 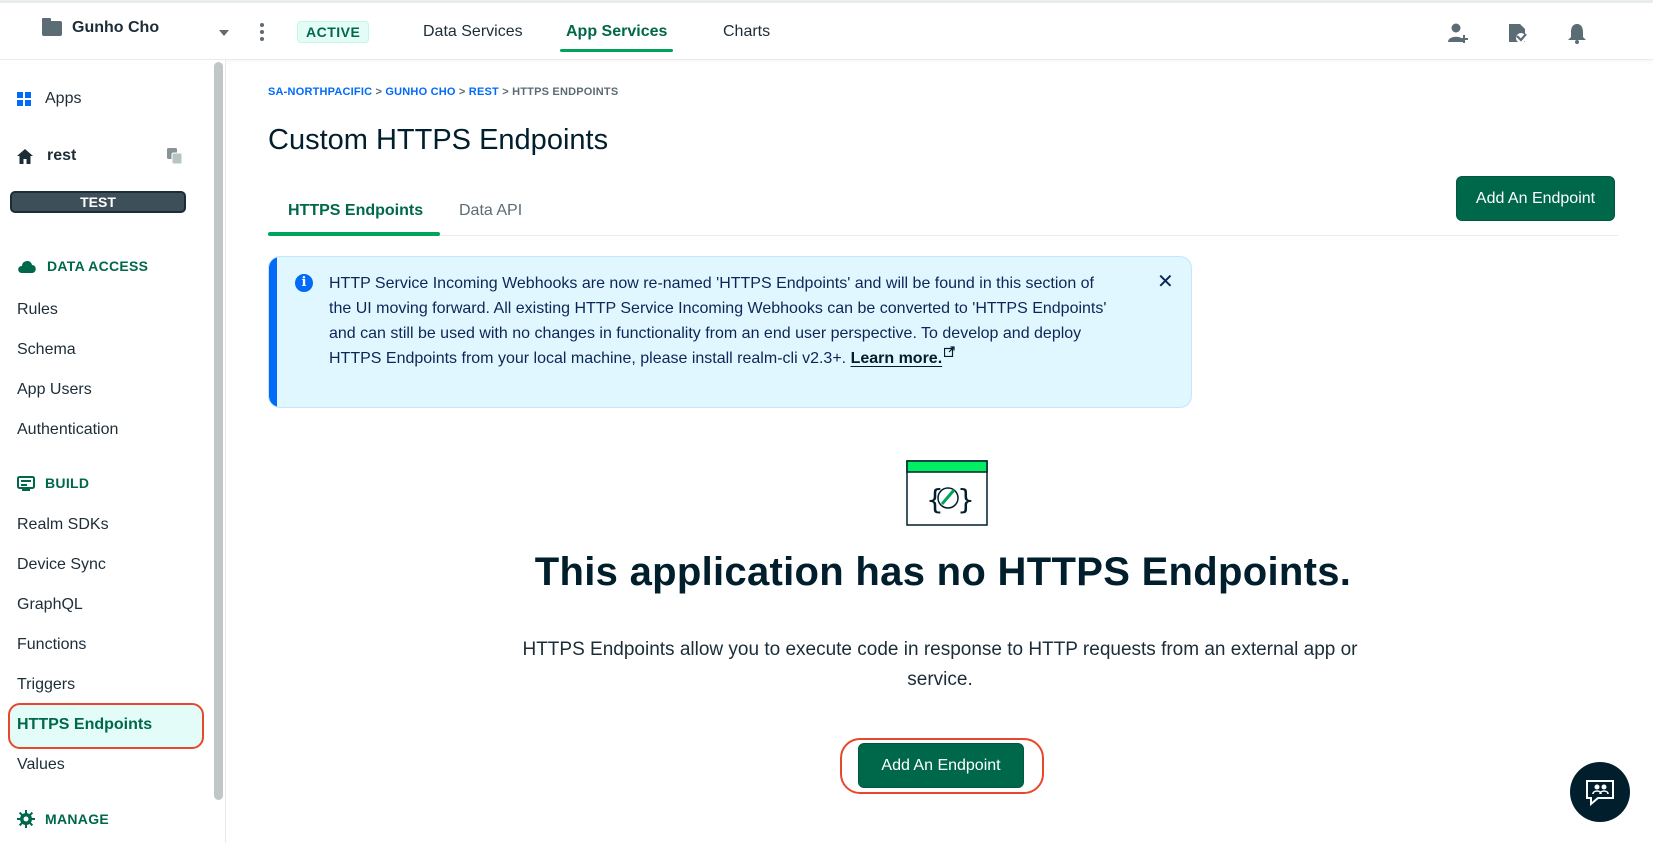 What do you see at coordinates (26, 483) in the screenshot?
I see `monitor-icon` at bounding box center [26, 483].